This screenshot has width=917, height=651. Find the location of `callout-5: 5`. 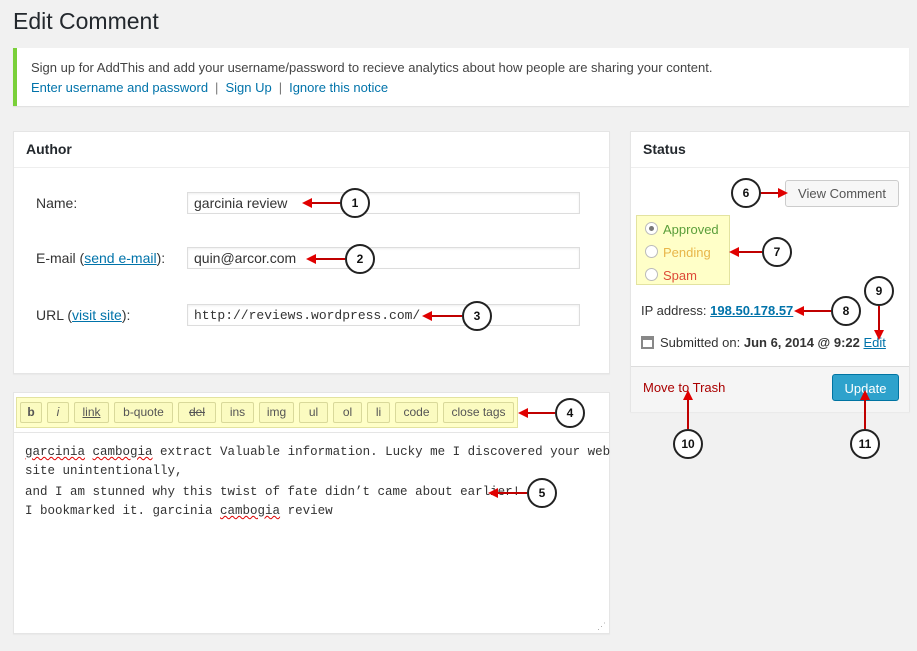

callout-5: 5 is located at coordinates (542, 493).